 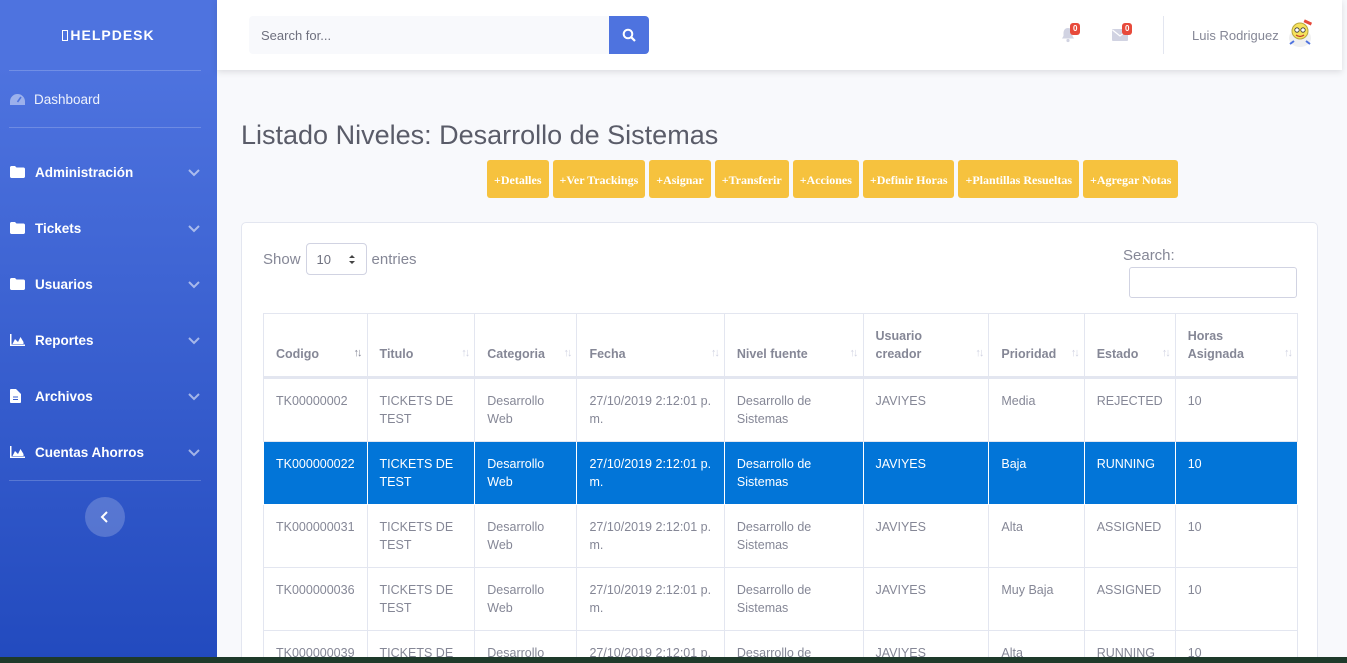 What do you see at coordinates (396, 354) in the screenshot?
I see `column-header-label: Titulo` at bounding box center [396, 354].